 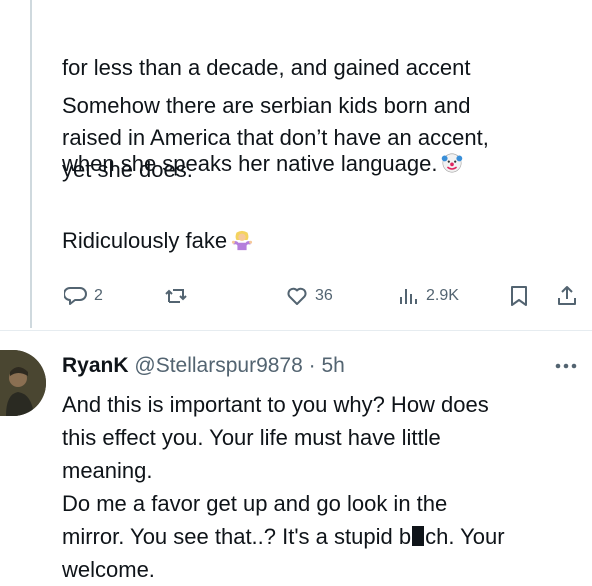 I want to click on repost-icon, so click(x=176, y=296).